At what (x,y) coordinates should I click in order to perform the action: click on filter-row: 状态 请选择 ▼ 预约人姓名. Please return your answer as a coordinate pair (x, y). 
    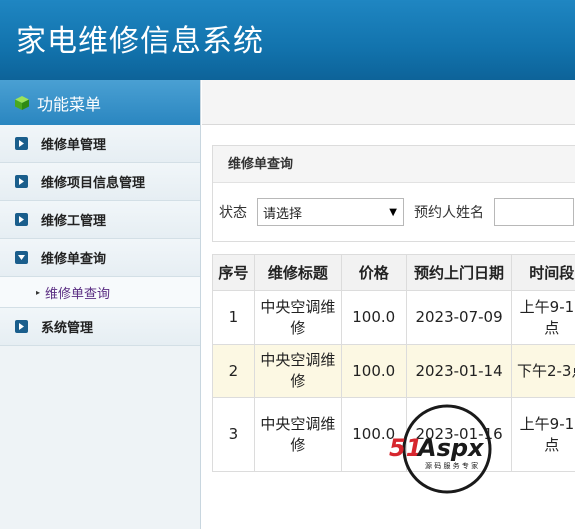
    Looking at the image, I should click on (396, 212).